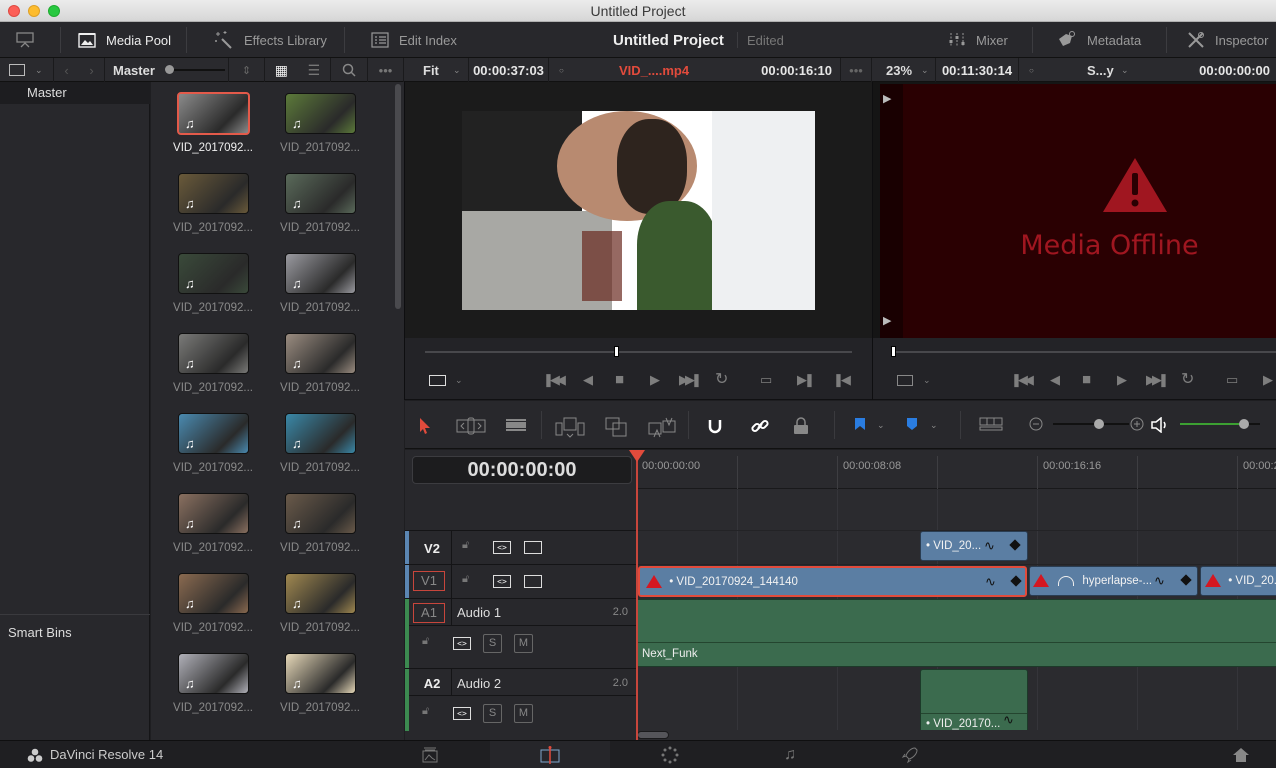 This screenshot has width=1276, height=768. I want to click on timeline-clip-v2: • VID_20... ∿, so click(974, 546).